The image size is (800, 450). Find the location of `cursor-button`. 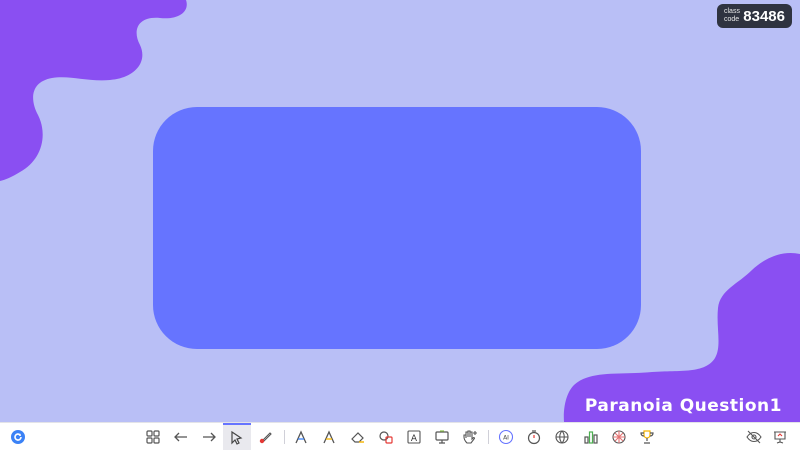

cursor-button is located at coordinates (237, 436).